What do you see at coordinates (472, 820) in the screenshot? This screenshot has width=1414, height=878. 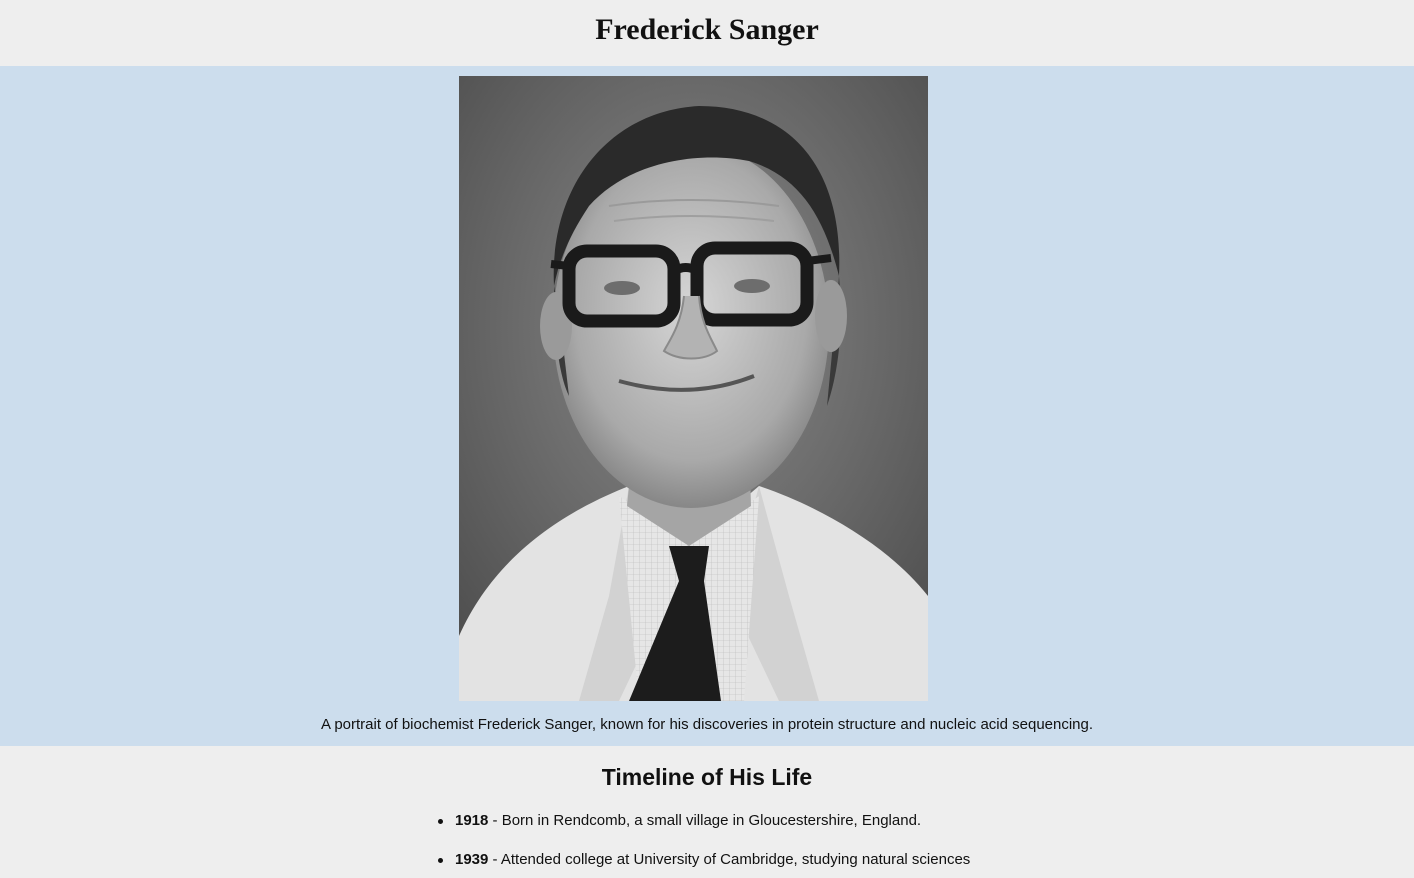 I see `timeline-year: 1918` at bounding box center [472, 820].